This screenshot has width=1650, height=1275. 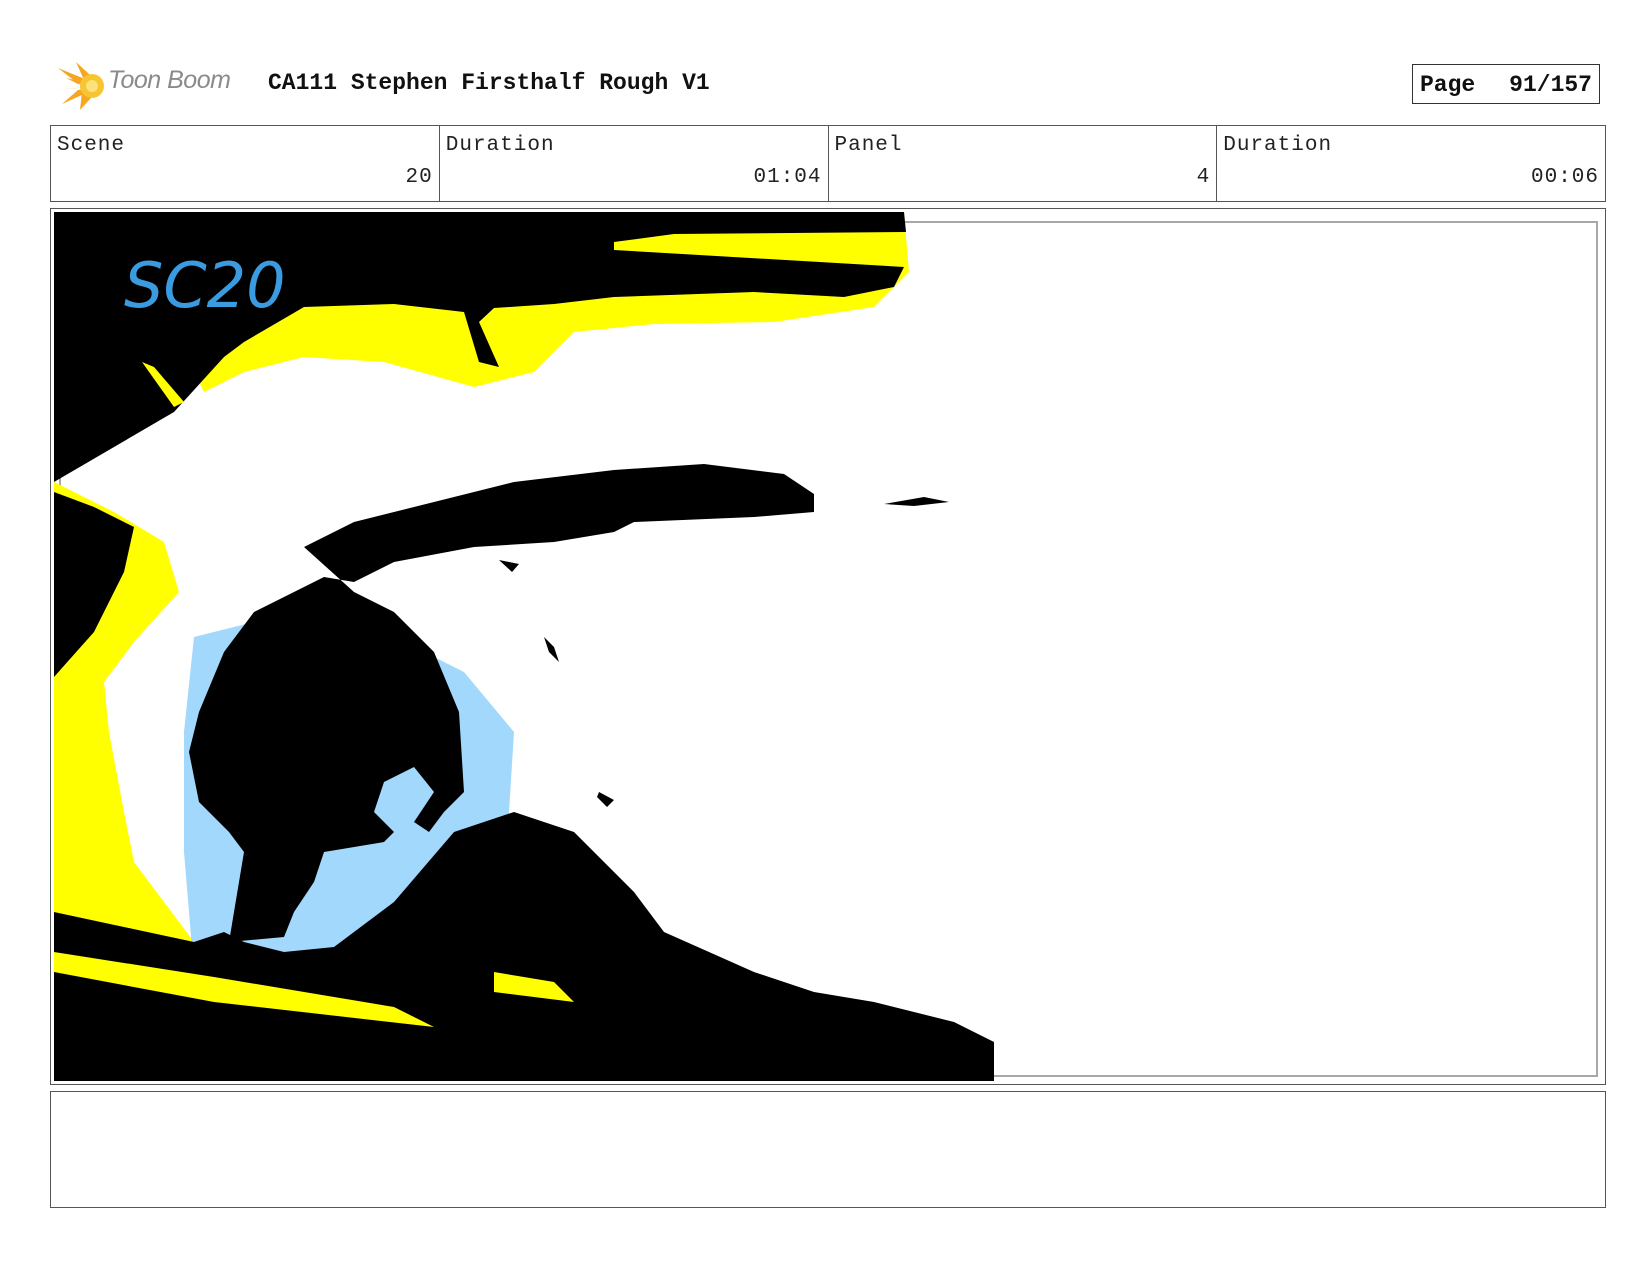 What do you see at coordinates (1023, 163) in the screenshot?
I see `panel-cell: Panel 4` at bounding box center [1023, 163].